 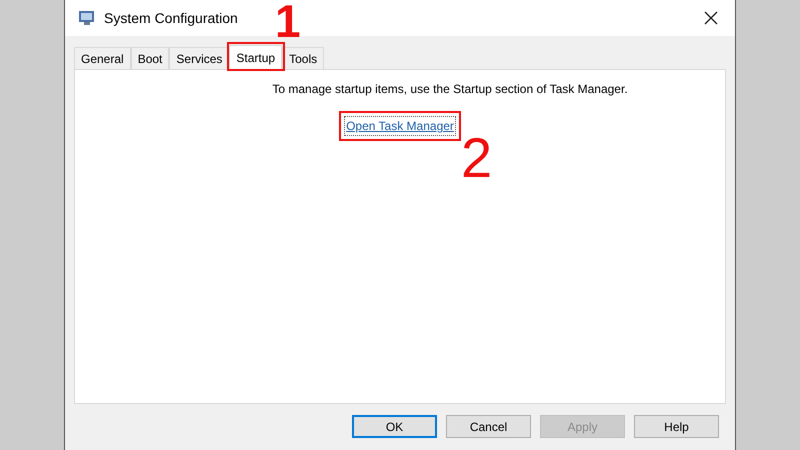 I want to click on tab: General, so click(x=102, y=58).